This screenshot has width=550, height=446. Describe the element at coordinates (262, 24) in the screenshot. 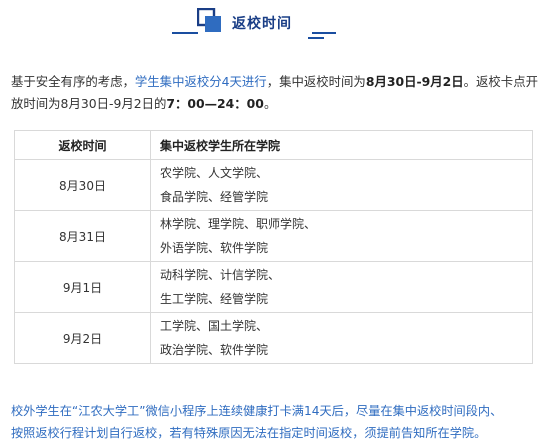

I see `section-title: 返校时间` at that location.